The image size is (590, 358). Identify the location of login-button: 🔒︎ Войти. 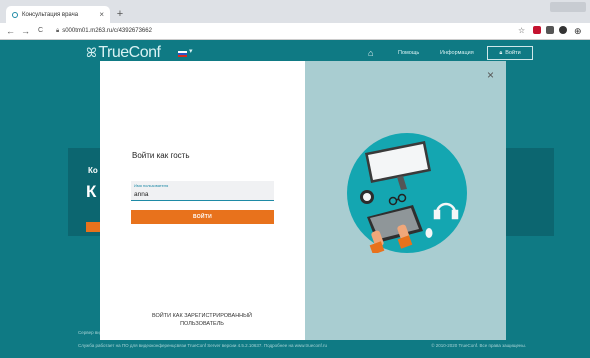
(510, 53).